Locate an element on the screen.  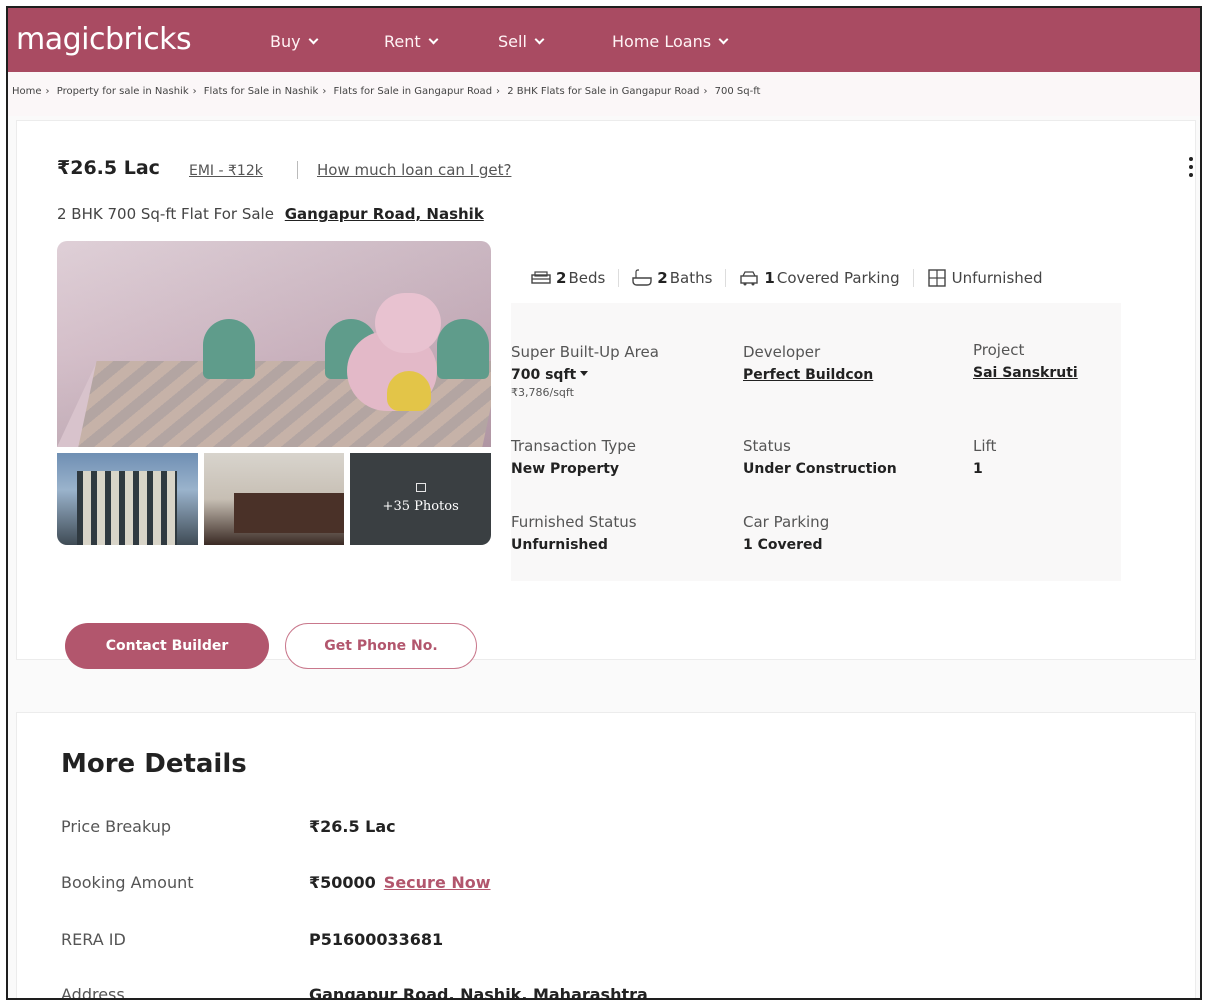
nav-sell: Sell is located at coordinates (521, 41).